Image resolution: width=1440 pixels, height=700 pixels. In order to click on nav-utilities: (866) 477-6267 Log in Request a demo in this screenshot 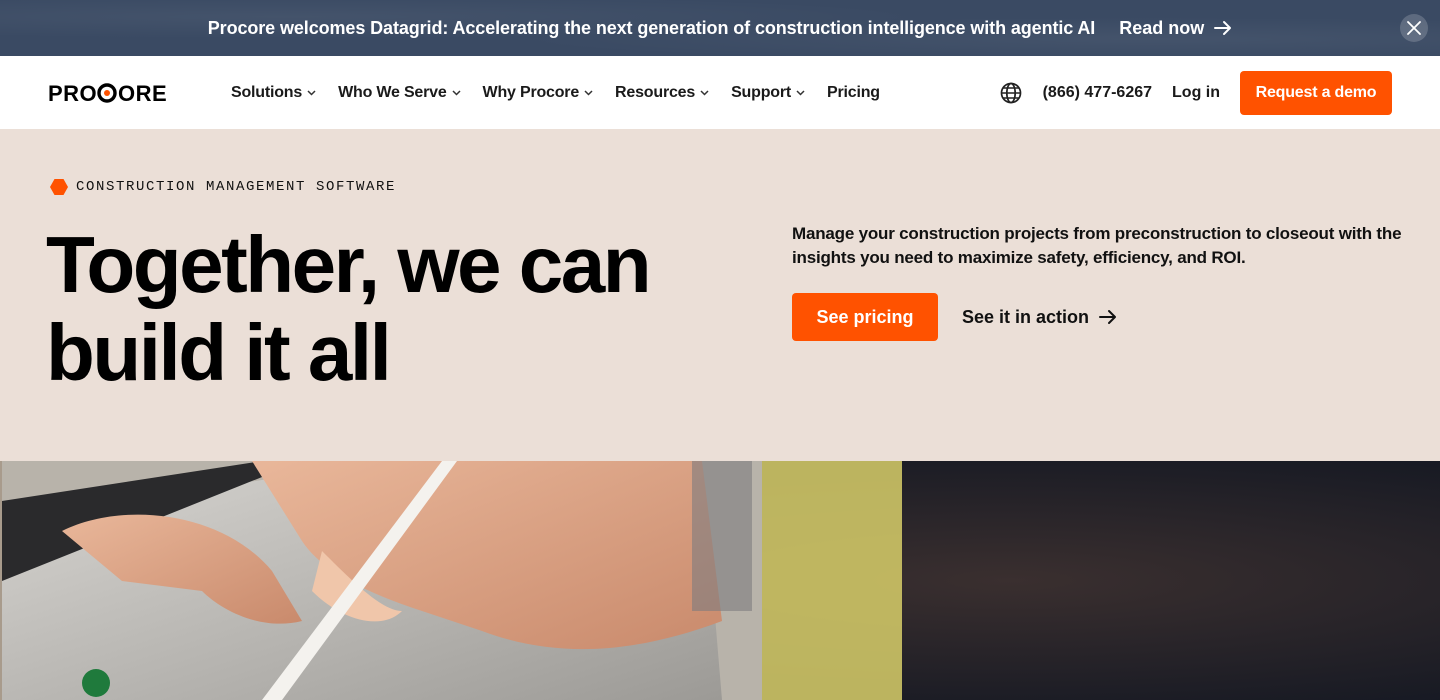, I will do `click(1195, 92)`.